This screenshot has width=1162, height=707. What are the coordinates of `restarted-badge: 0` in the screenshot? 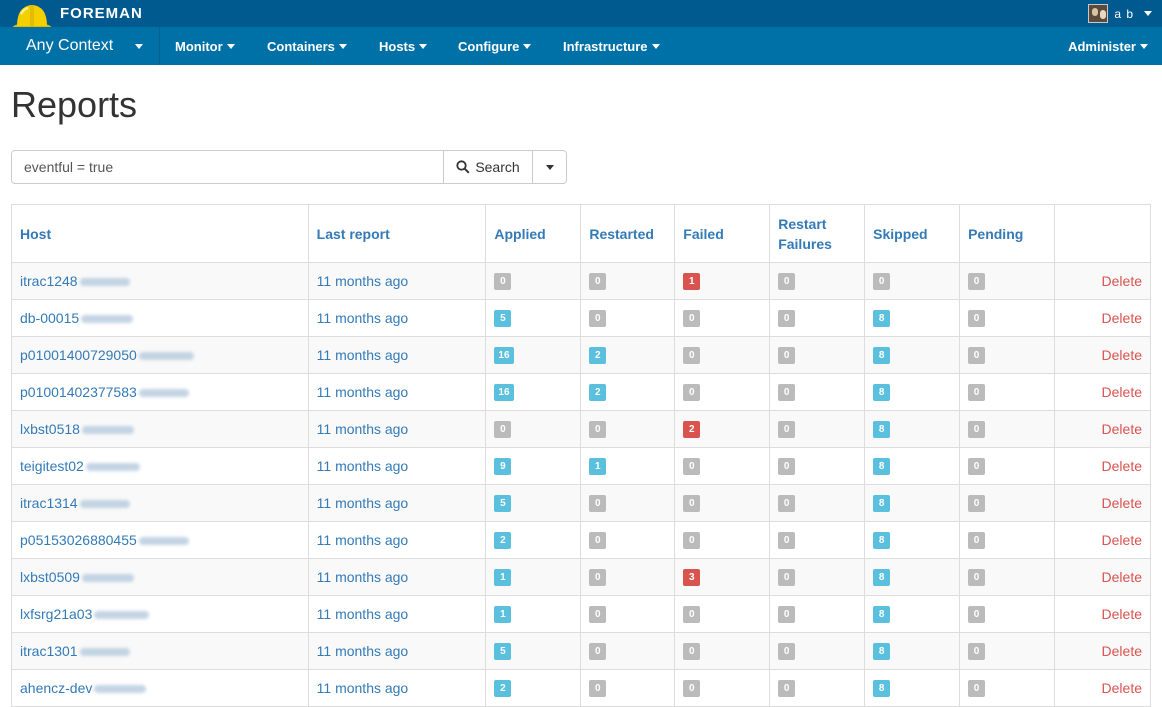 It's located at (598, 429).